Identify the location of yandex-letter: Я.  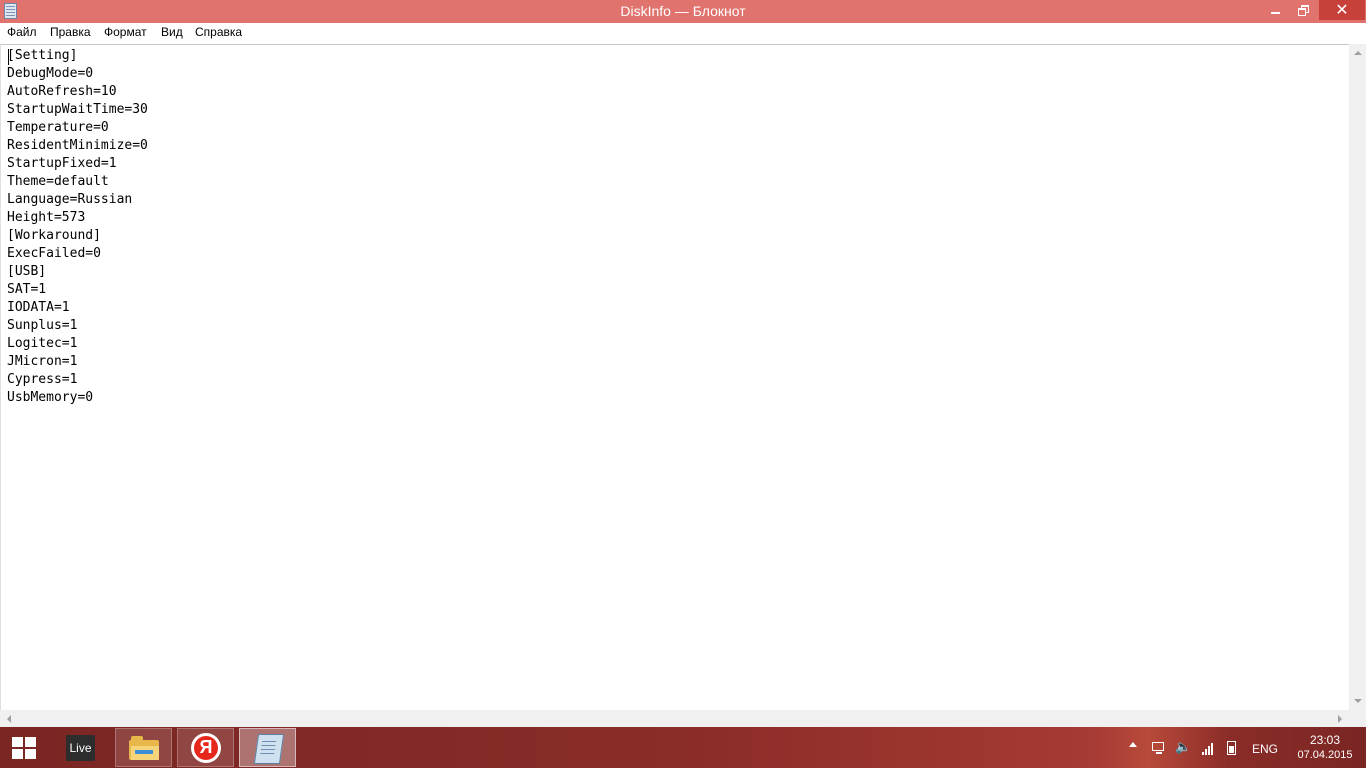
(206, 747).